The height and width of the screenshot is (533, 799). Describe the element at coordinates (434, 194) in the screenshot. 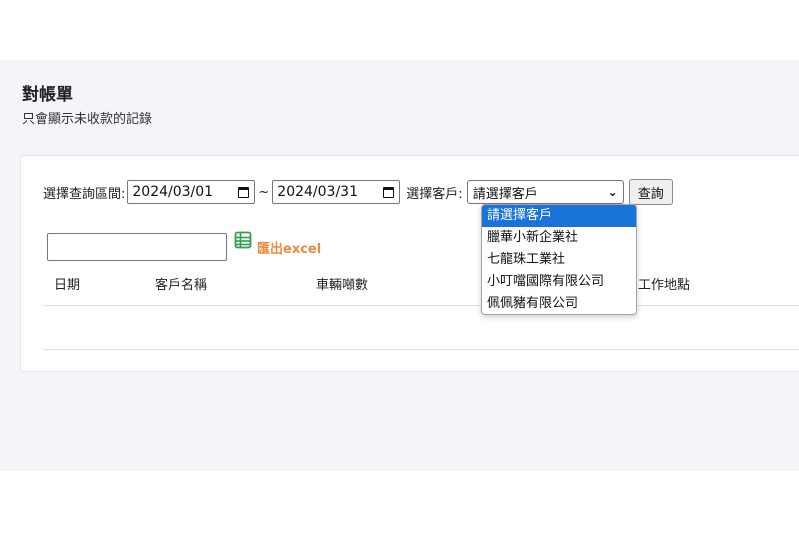

I see `customer-label: 選擇客戶:` at that location.